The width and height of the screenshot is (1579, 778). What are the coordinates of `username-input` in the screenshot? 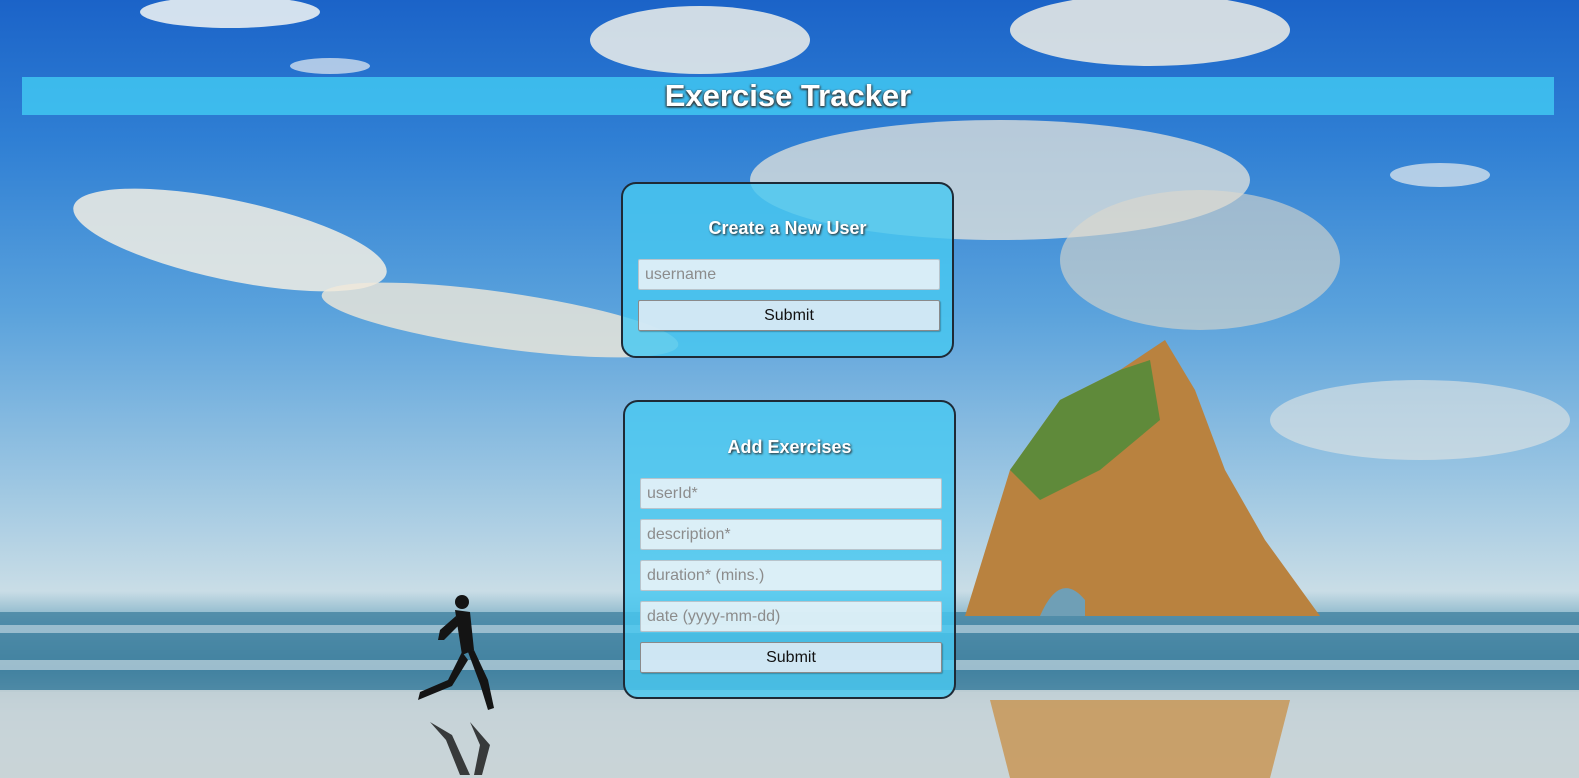 It's located at (789, 274).